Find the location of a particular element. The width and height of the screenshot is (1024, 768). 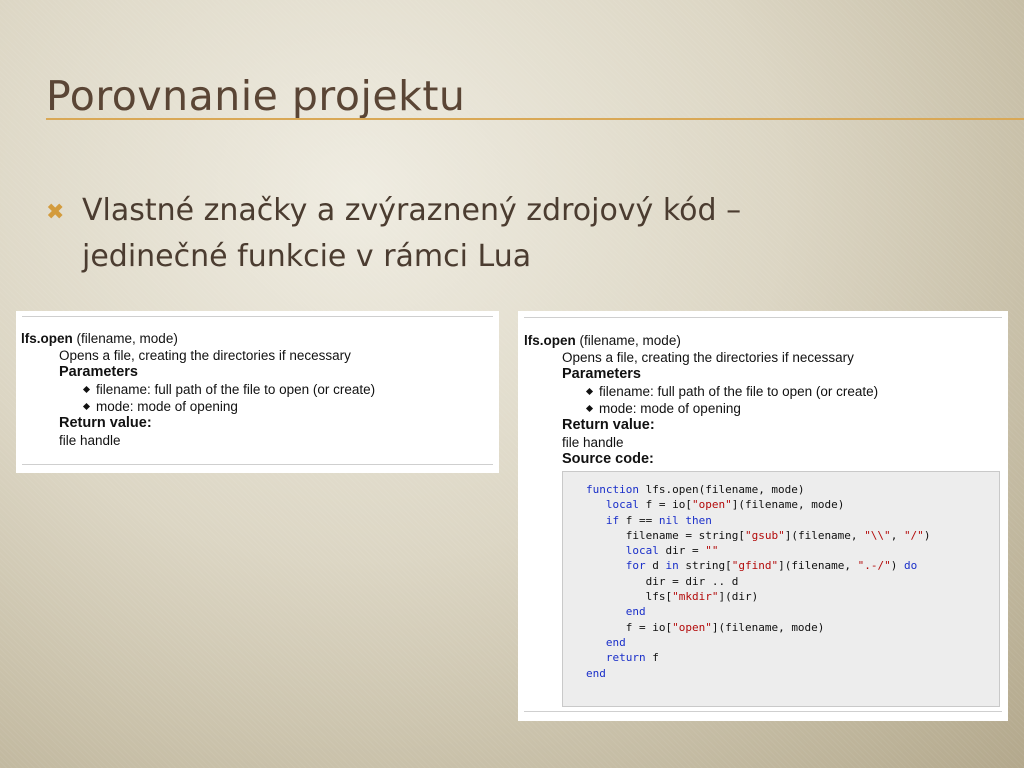

code-text: dir = dir .. d is located at coordinates (662, 581).